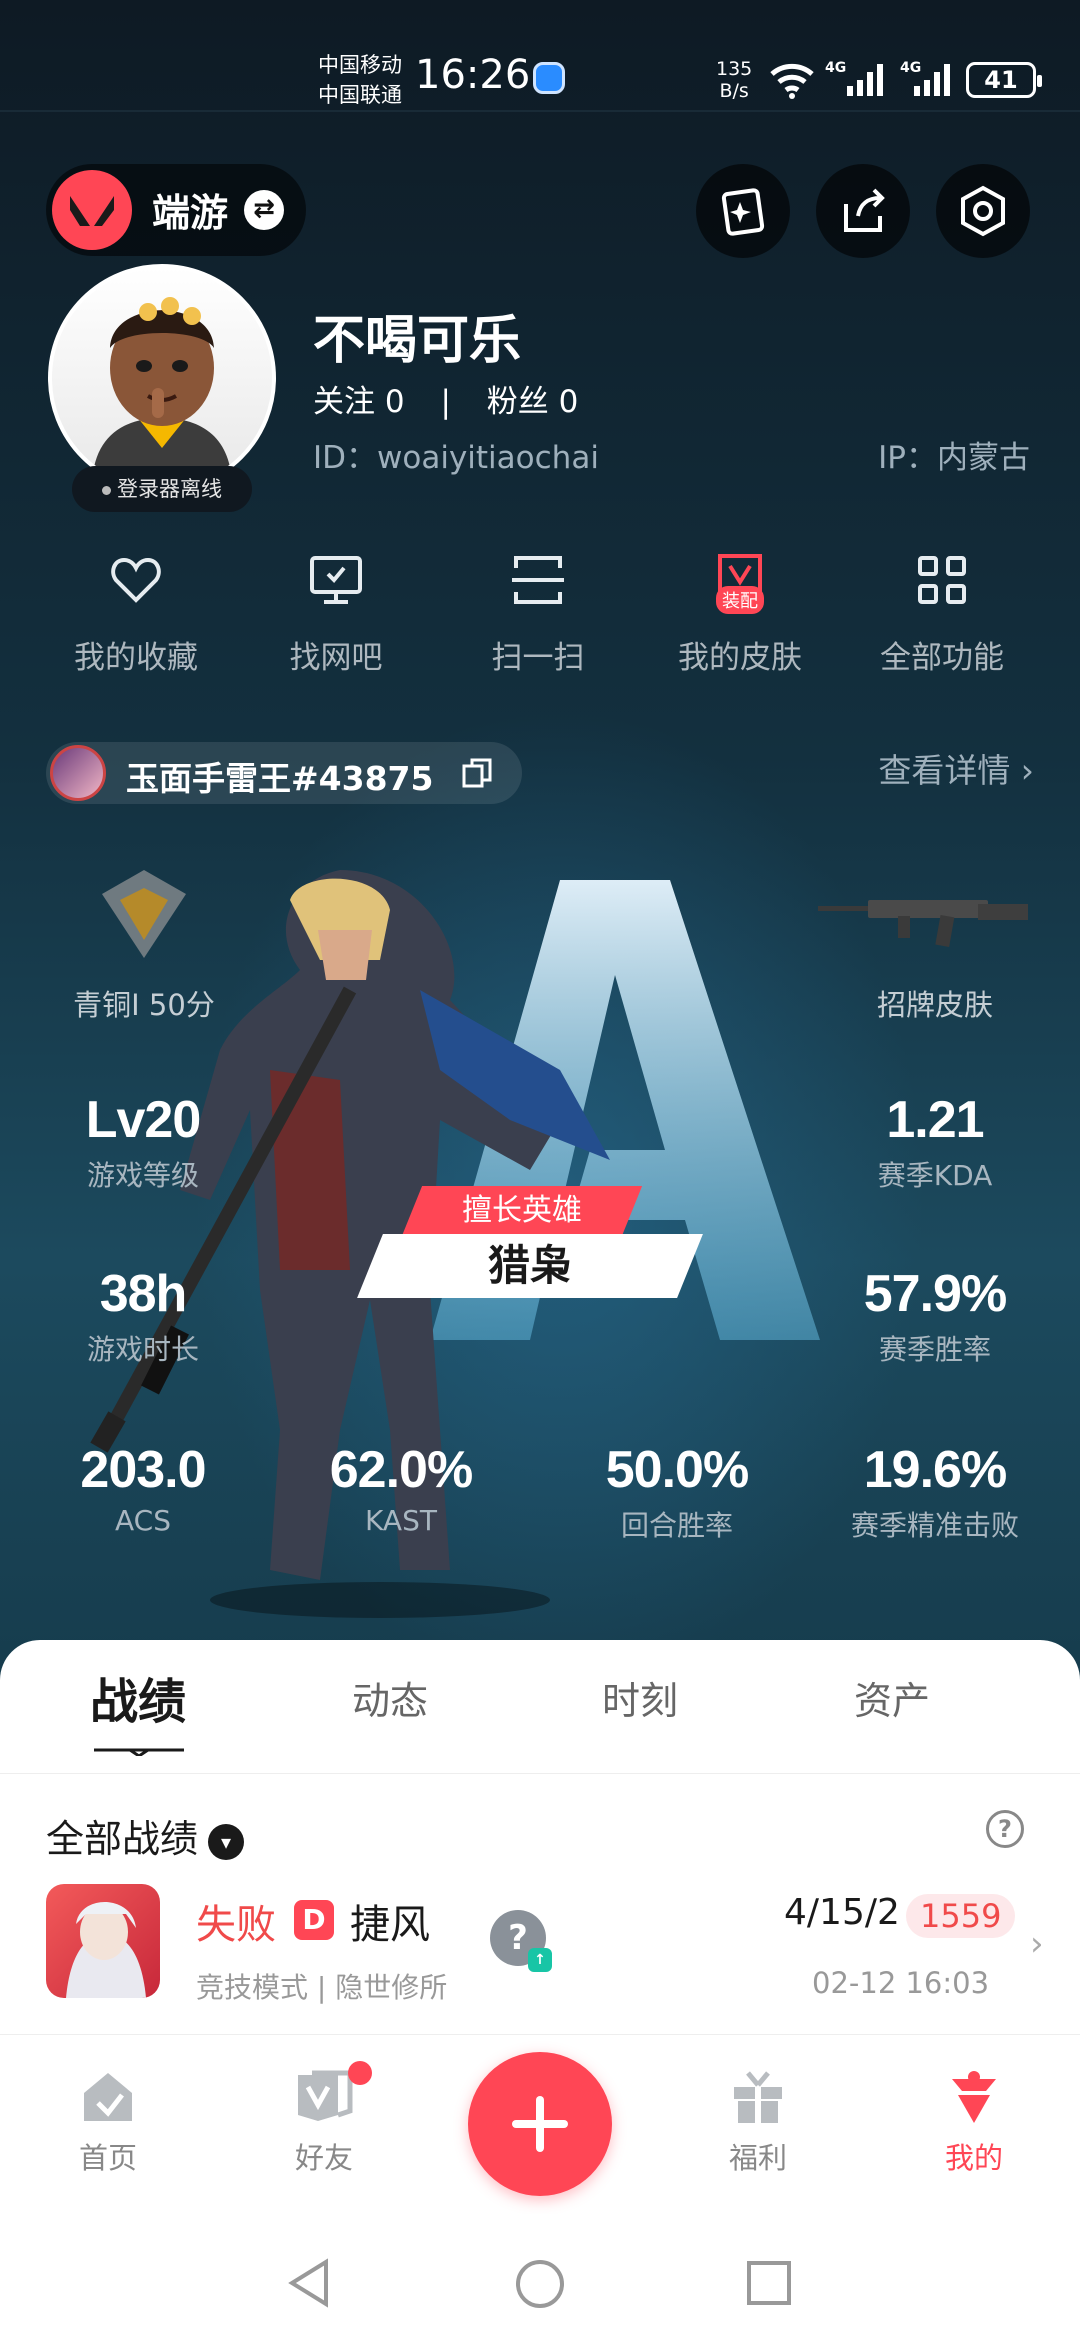  I want to click on stat-label: 游戏等级, so click(142, 1175).